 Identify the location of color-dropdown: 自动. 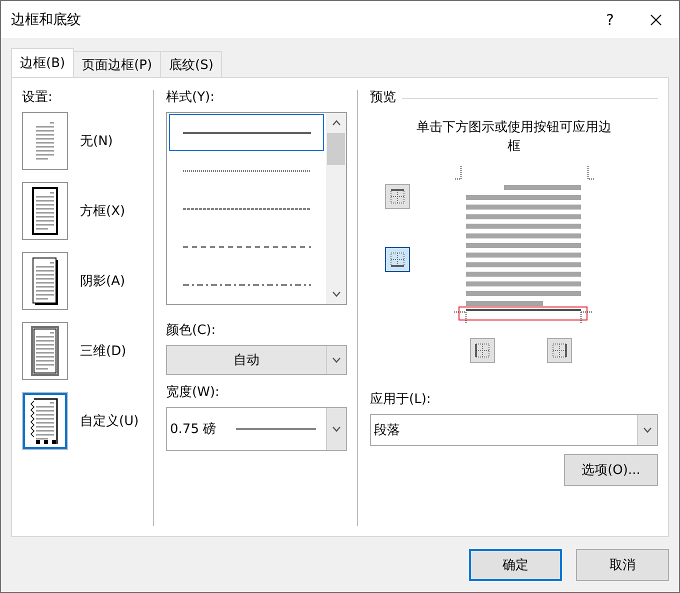
(257, 360).